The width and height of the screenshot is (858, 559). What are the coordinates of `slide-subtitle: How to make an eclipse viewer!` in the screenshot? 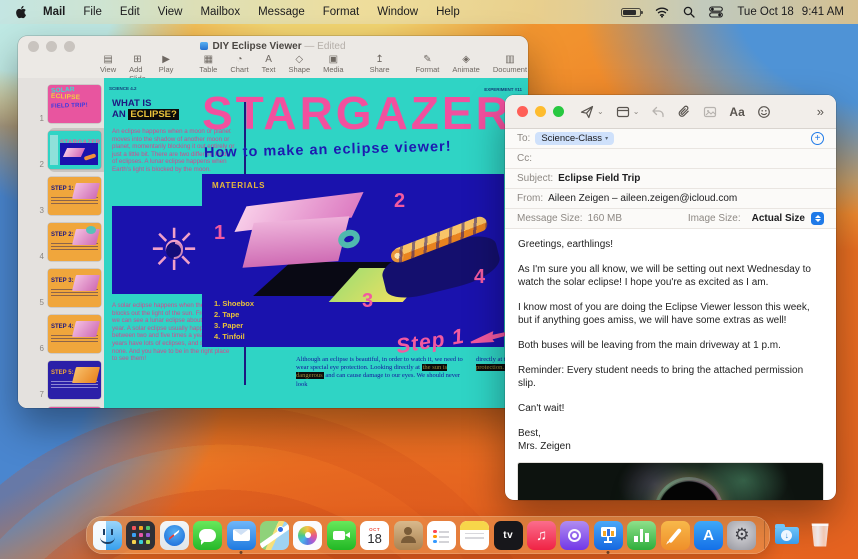 It's located at (328, 150).